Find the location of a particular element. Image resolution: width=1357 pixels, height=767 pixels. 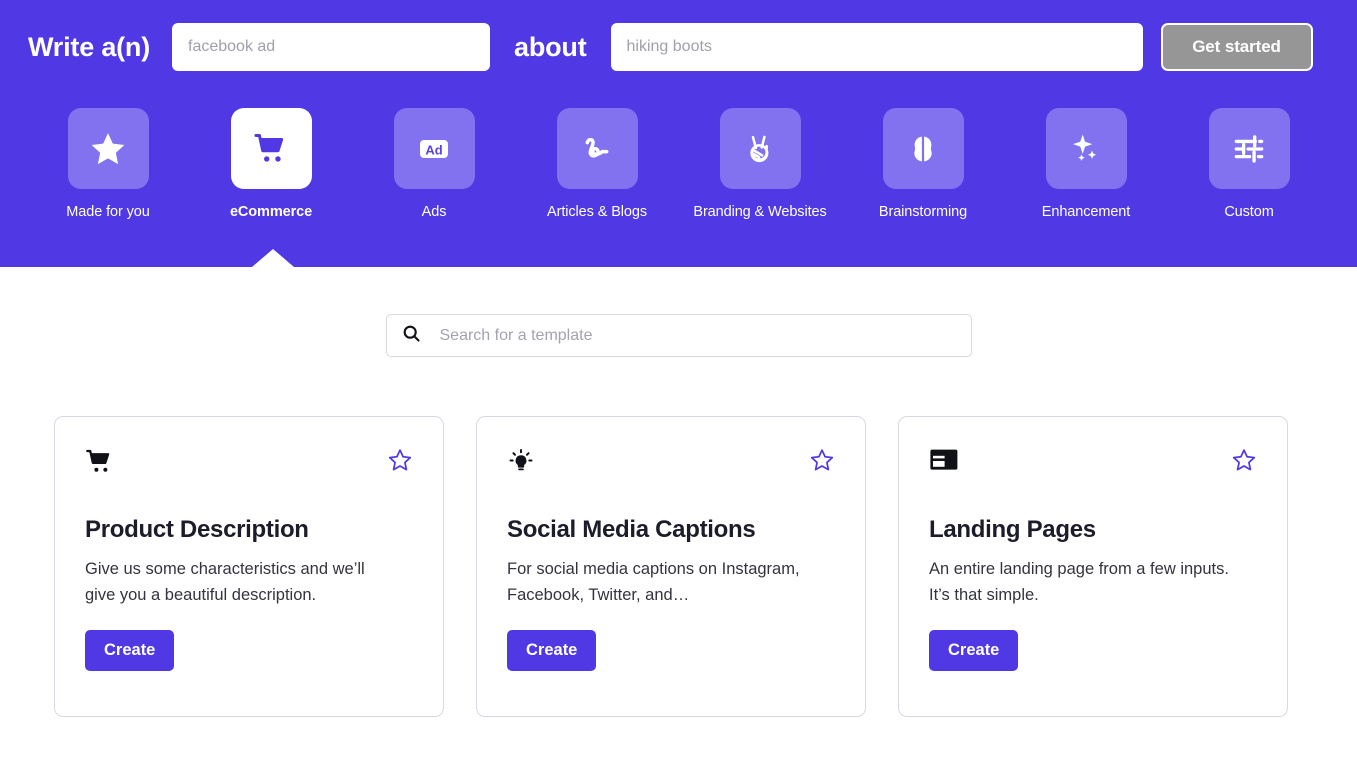

category-item-custom: Custom is located at coordinates (1249, 164).